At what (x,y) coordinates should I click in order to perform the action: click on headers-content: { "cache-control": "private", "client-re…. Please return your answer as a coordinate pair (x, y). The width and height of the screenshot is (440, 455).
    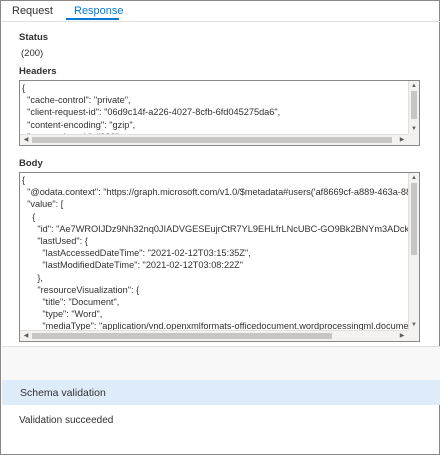
    Looking at the image, I should click on (214, 107).